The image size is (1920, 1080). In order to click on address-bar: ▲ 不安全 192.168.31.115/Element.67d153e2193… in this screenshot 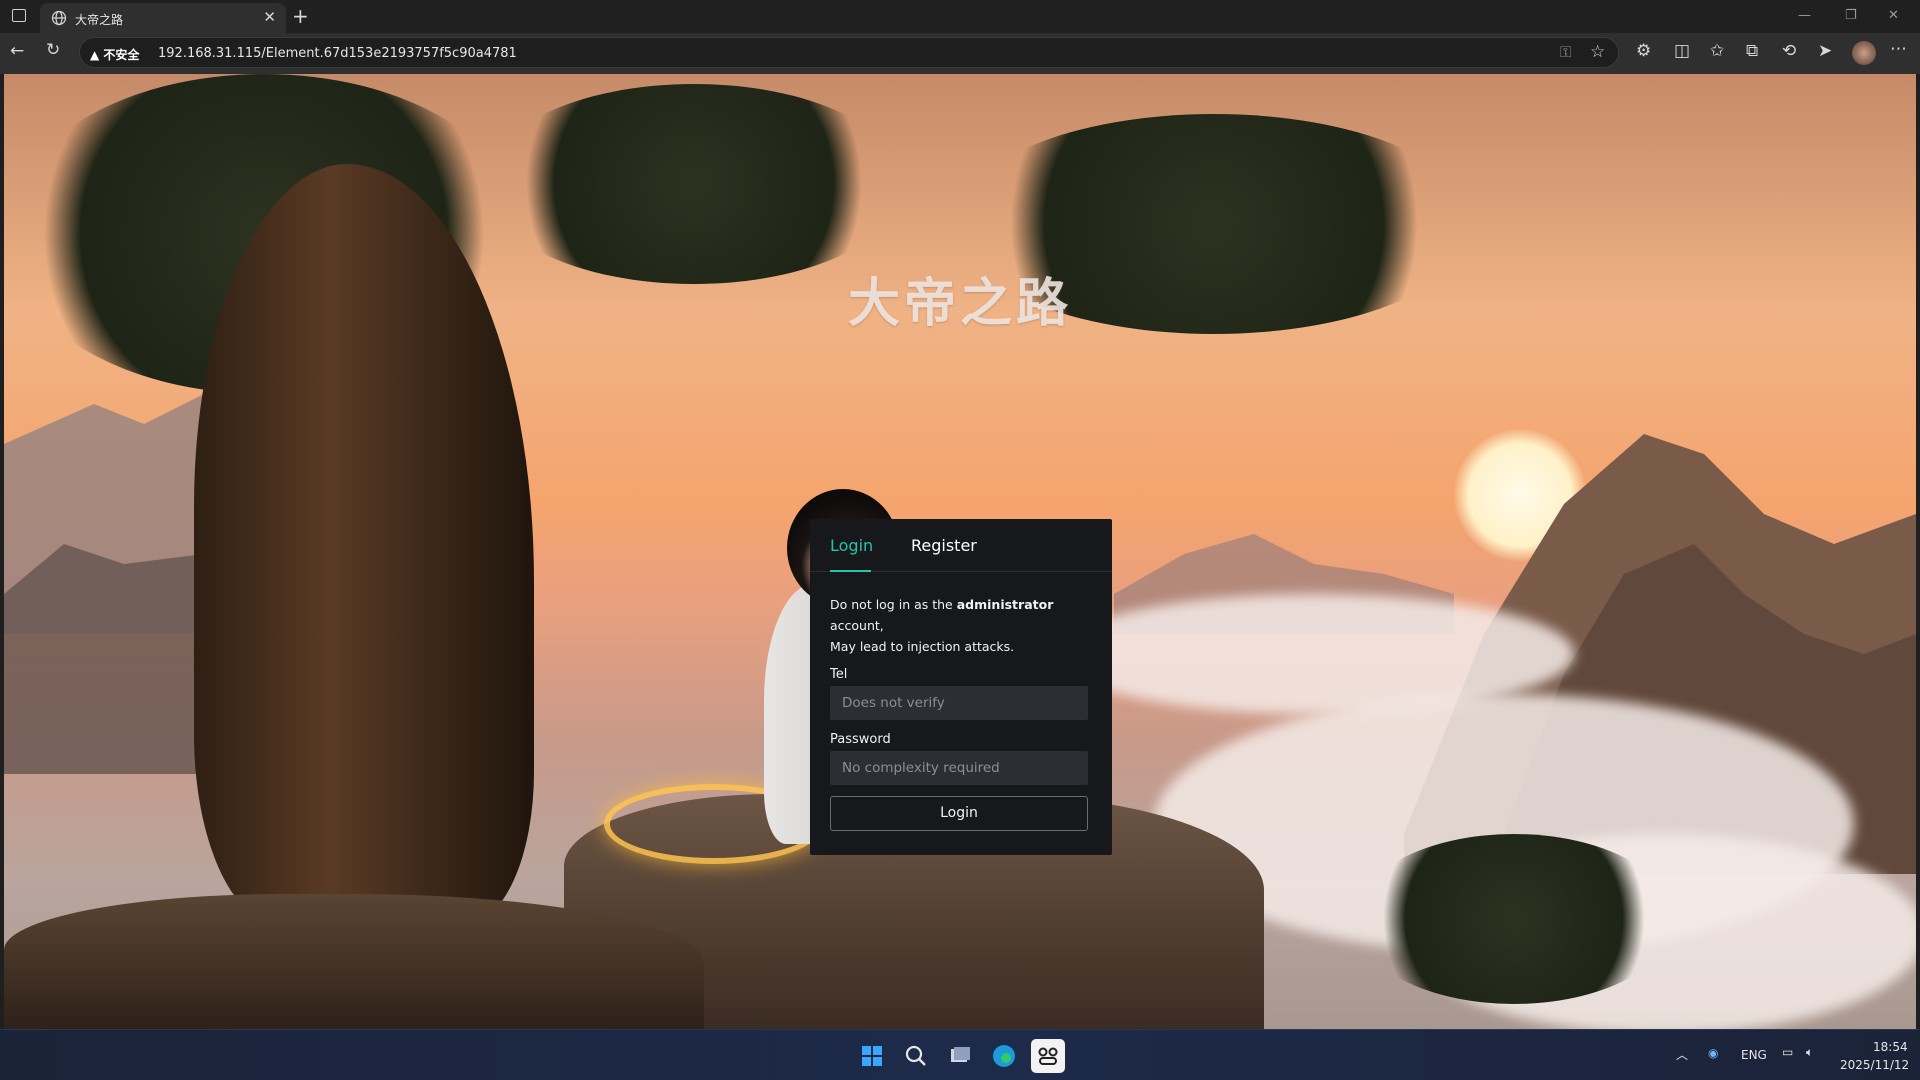, I will do `click(849, 52)`.